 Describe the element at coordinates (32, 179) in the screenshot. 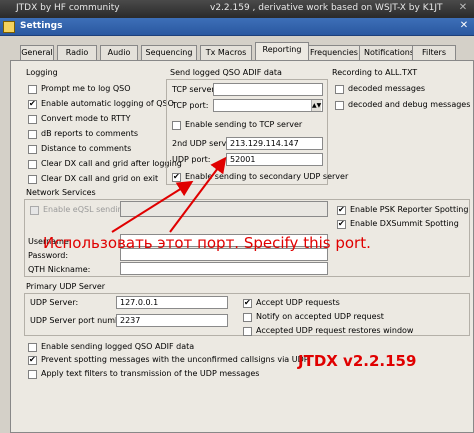

I see `clear-on-exit-box` at that location.